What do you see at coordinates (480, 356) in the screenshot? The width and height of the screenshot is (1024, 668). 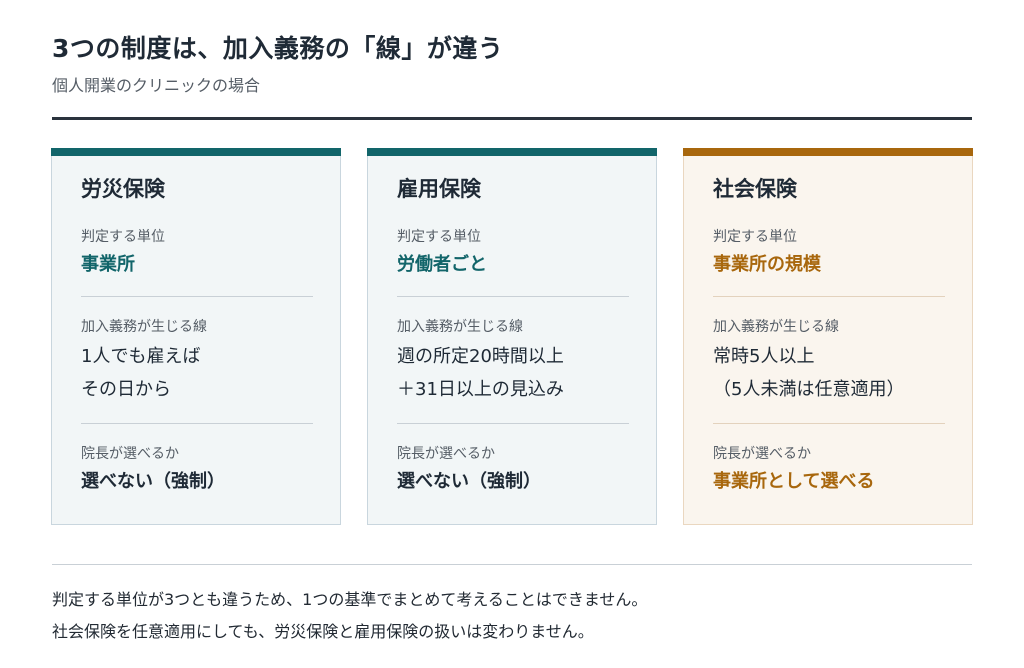 I see `line-value-1: 週の所定20時間以上` at bounding box center [480, 356].